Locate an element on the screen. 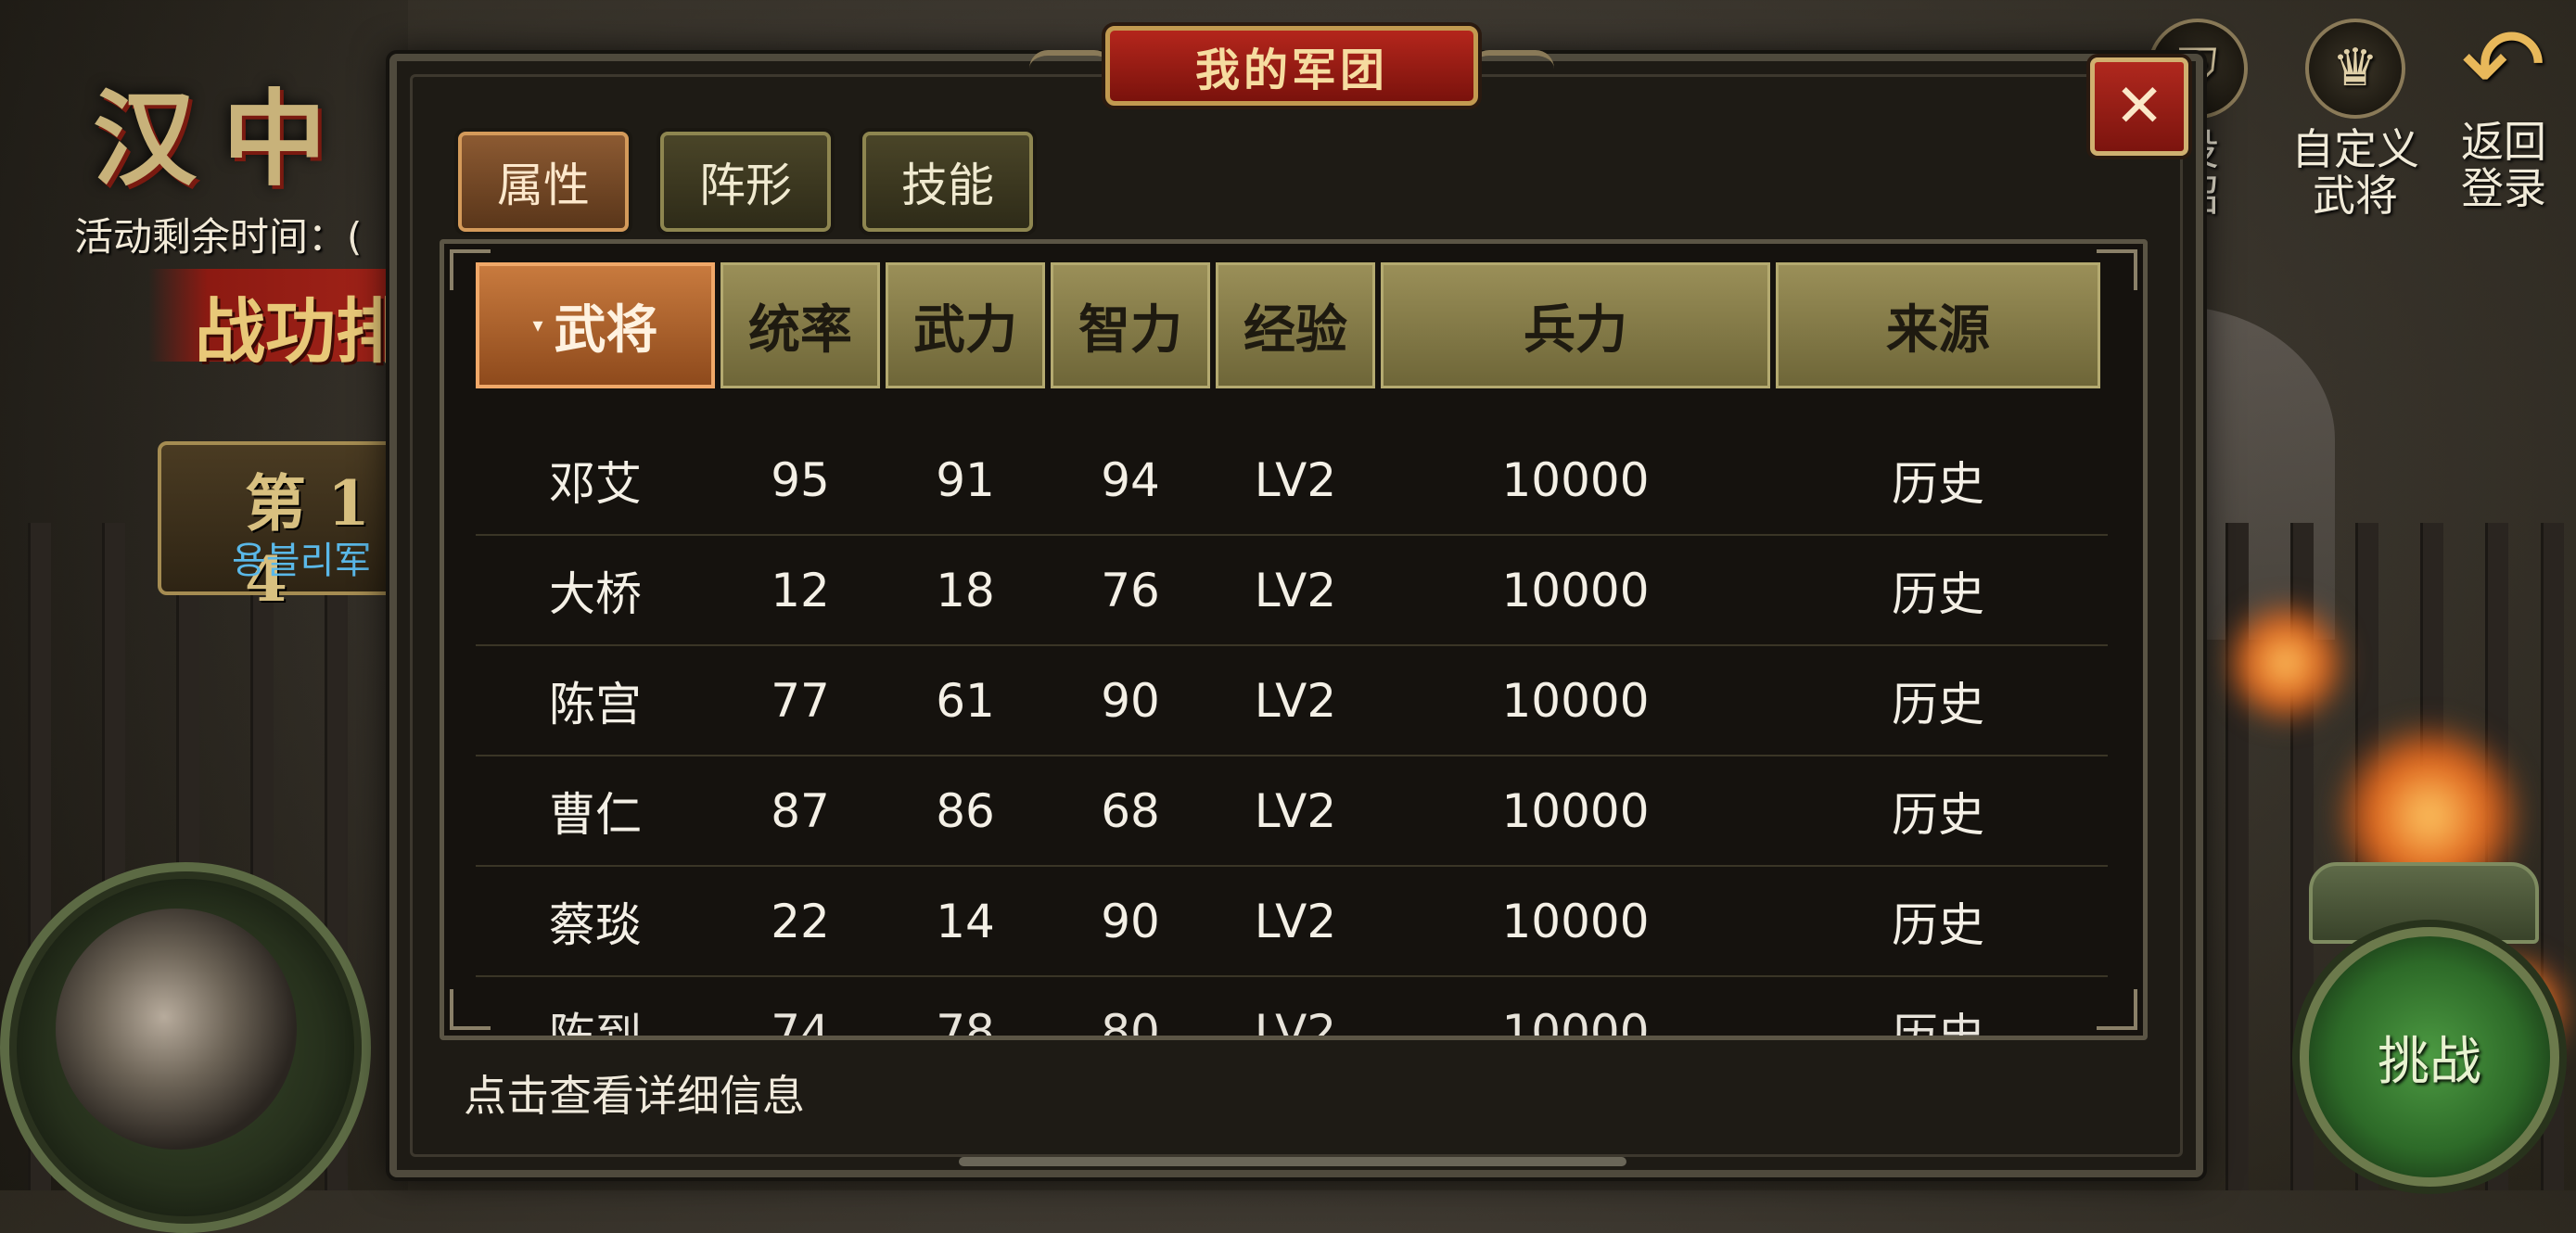 Image resolution: width=2576 pixels, height=1233 pixels. title-ornament-right is located at coordinates (1512, 66).